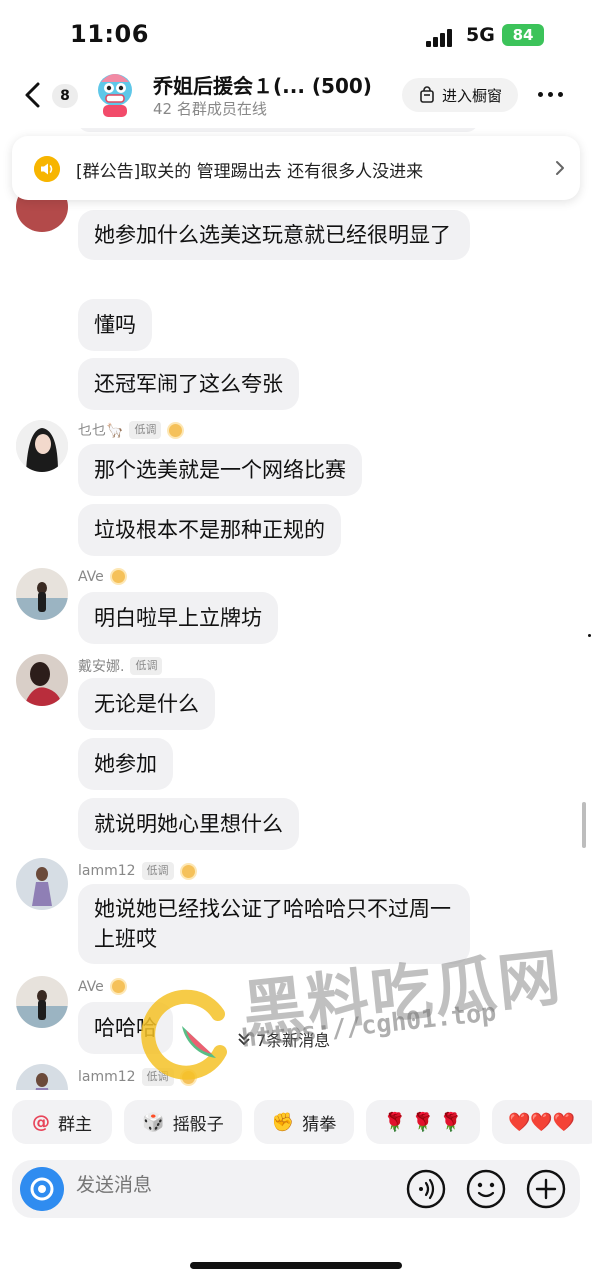 This screenshot has height=1280, width=592. What do you see at coordinates (42, 1189) in the screenshot?
I see `camera-icon` at bounding box center [42, 1189].